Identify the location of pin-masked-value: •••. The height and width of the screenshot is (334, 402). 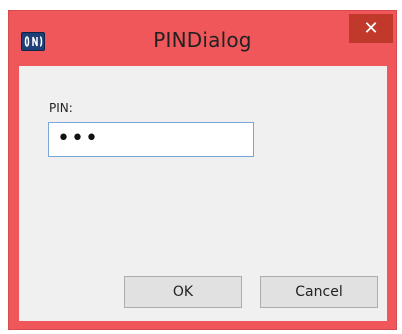
(78, 138).